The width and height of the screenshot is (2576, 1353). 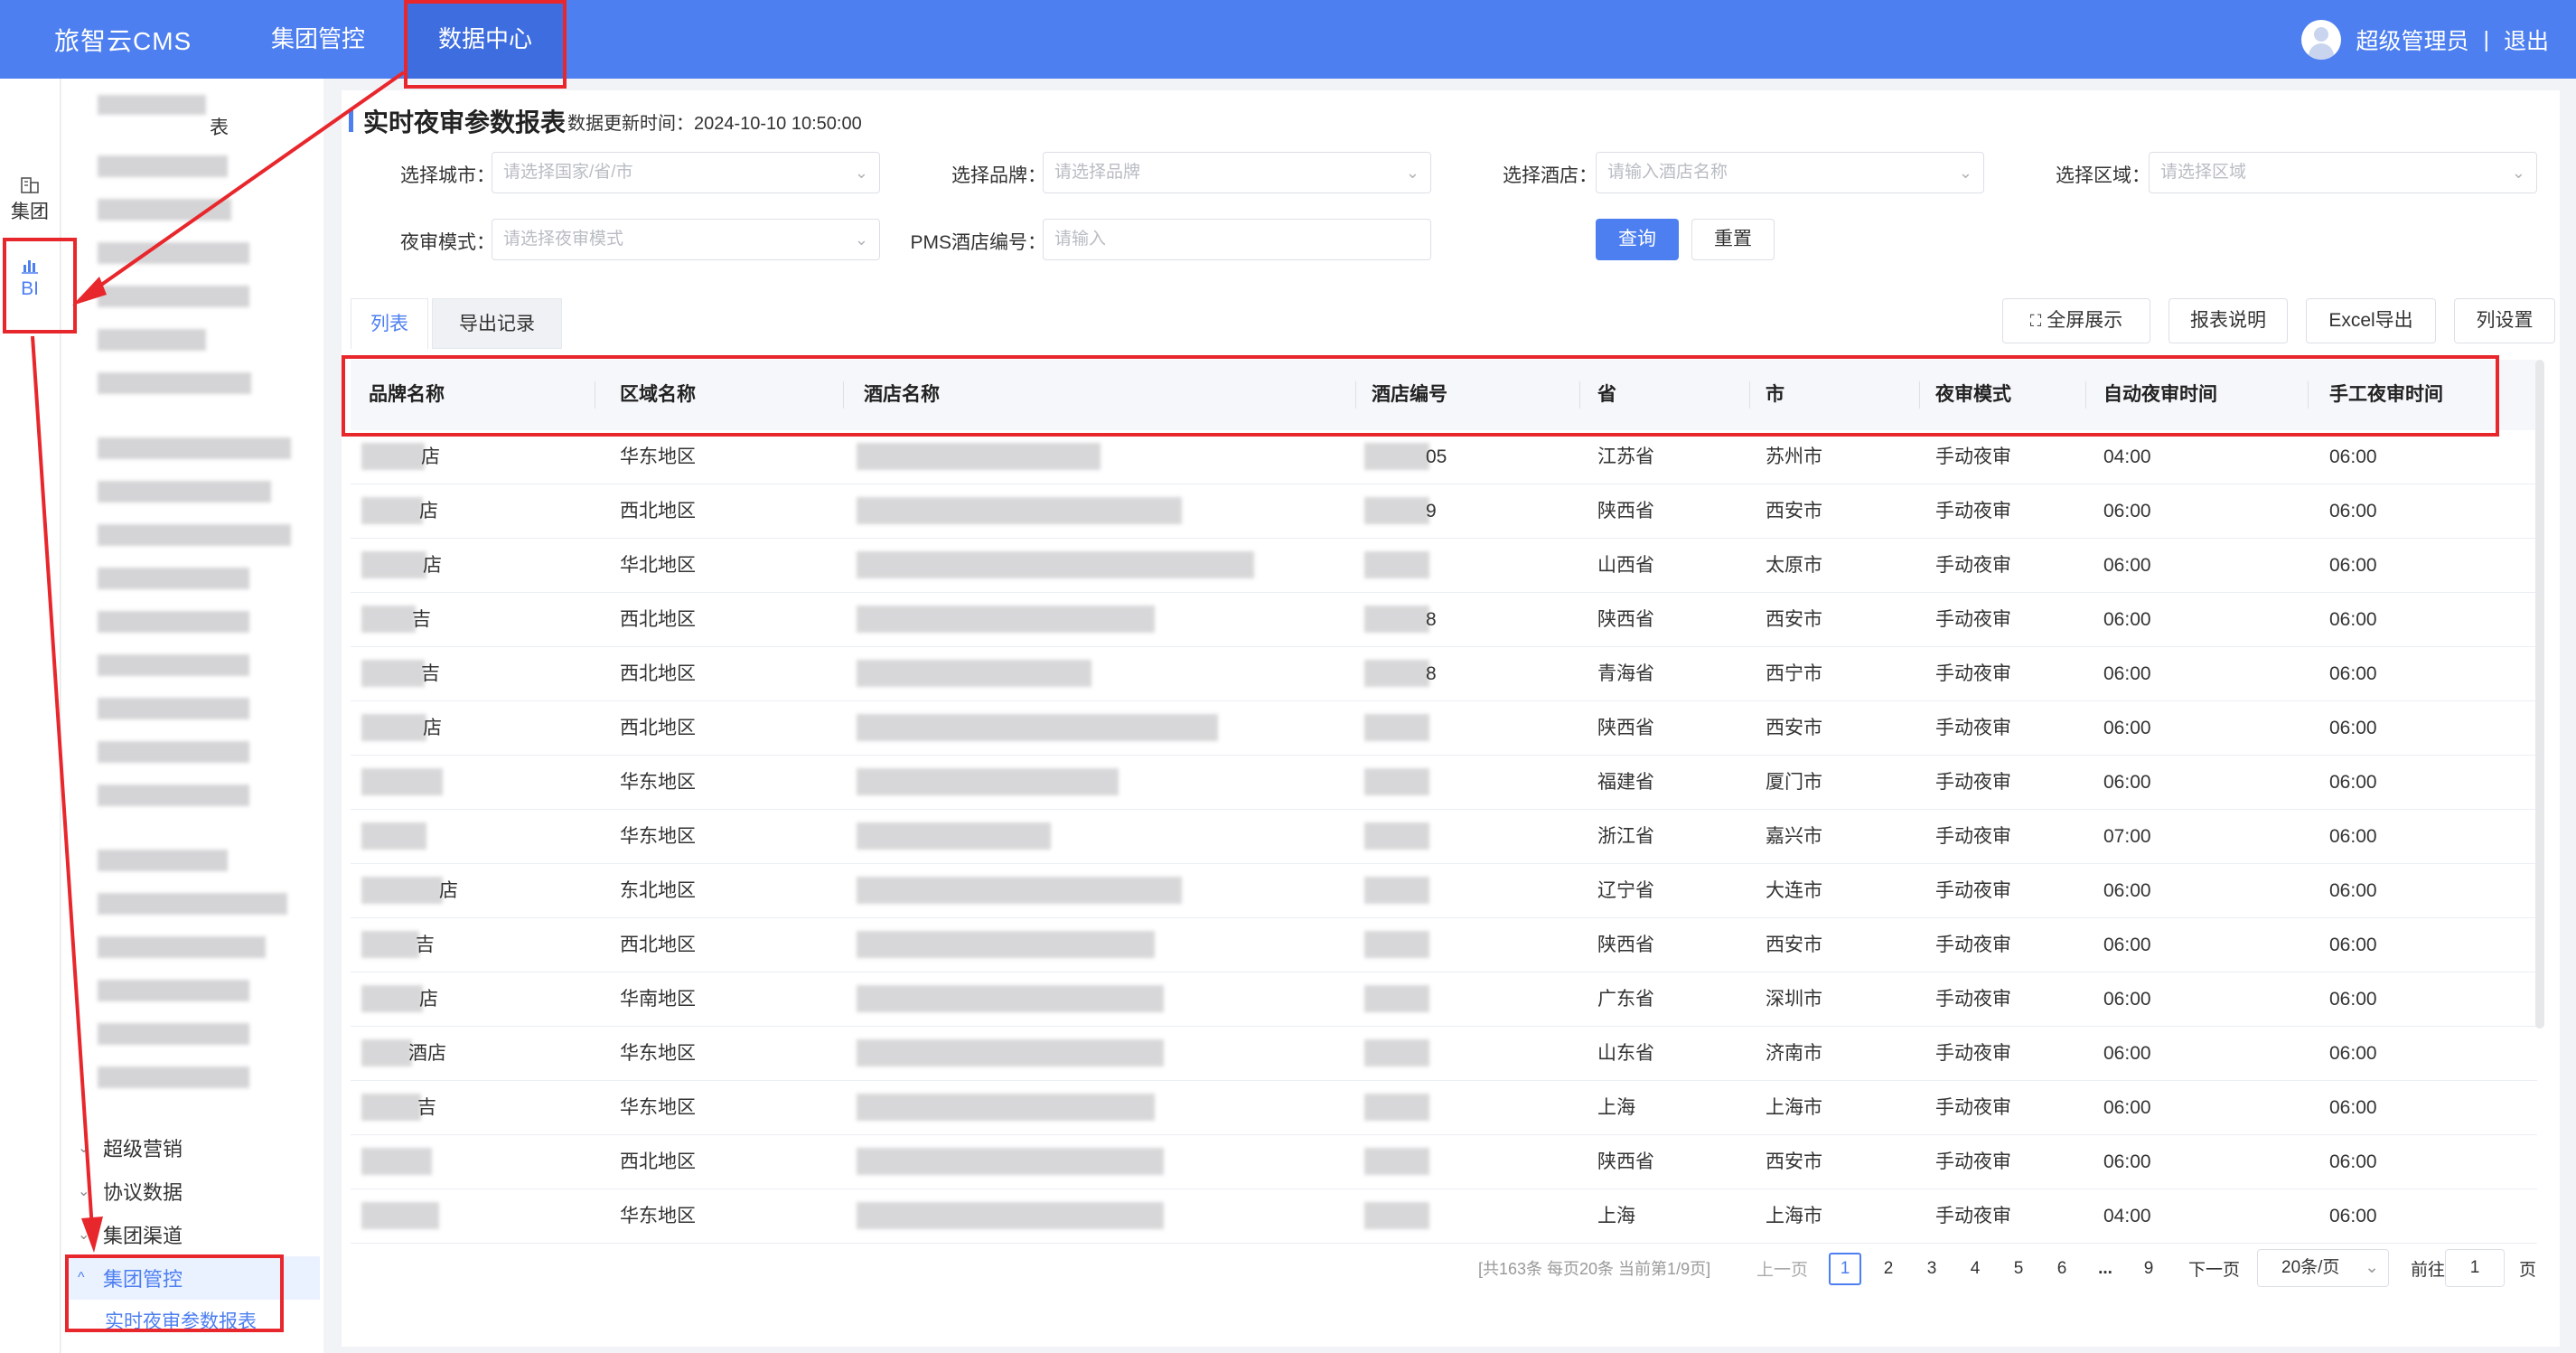 What do you see at coordinates (2214, 1268) in the screenshot?
I see `next-page-button: 下一页` at bounding box center [2214, 1268].